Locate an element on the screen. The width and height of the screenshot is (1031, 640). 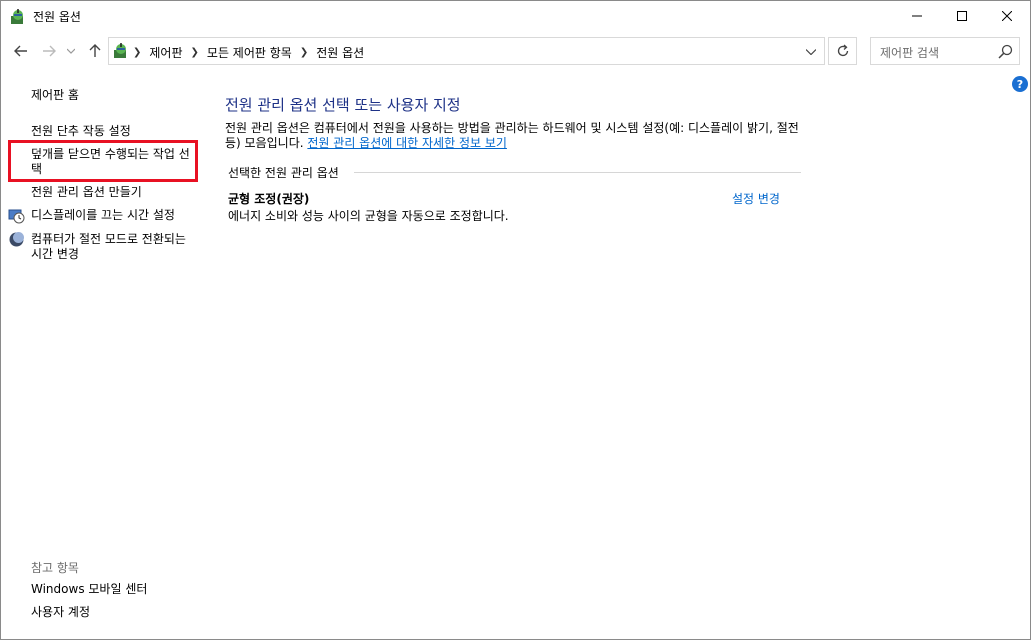
sidebar-item-mobility-center: Windows 모바일 센터 is located at coordinates (113, 589).